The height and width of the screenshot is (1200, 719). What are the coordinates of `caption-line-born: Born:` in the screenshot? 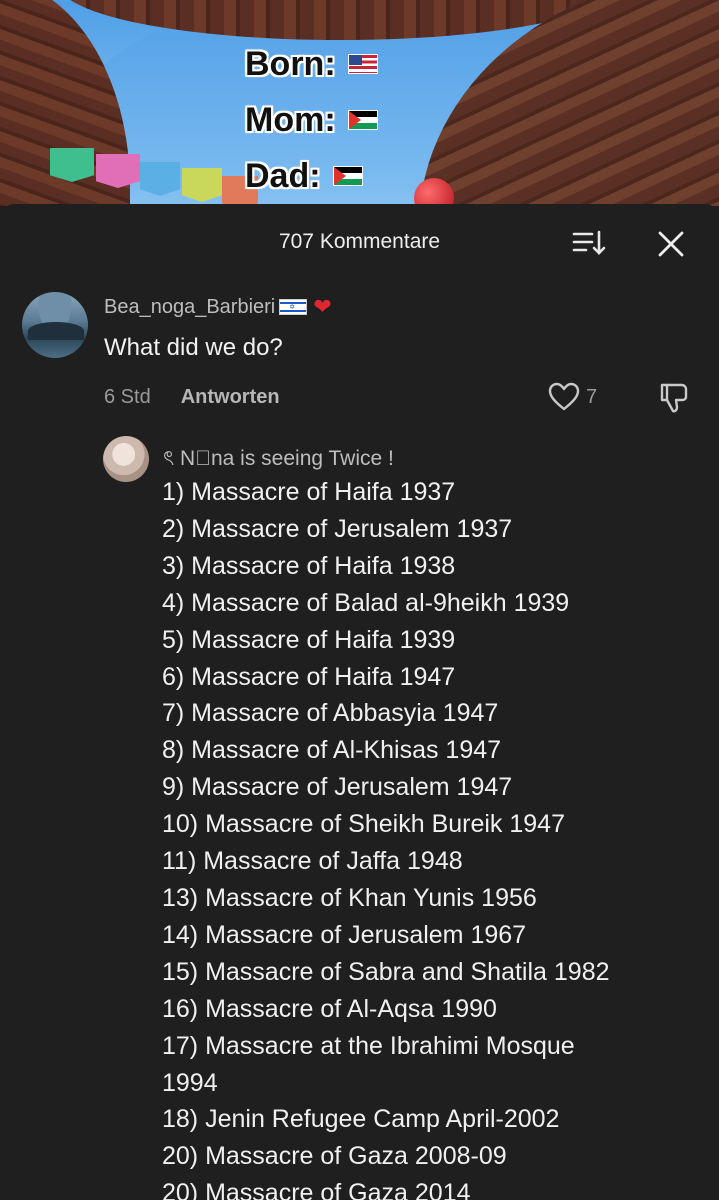 It's located at (311, 64).